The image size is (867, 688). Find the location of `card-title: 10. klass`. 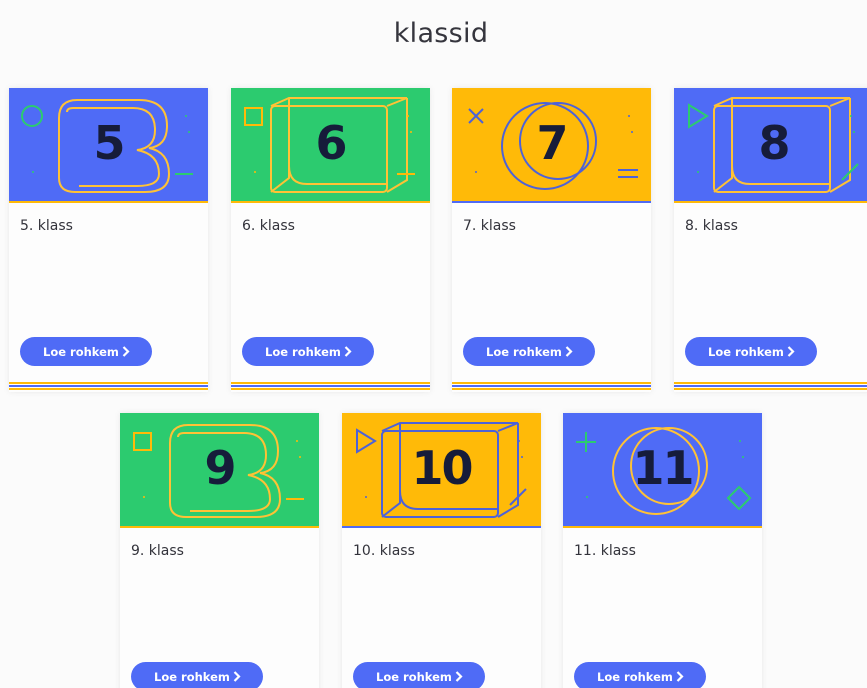

card-title: 10. klass is located at coordinates (384, 551).